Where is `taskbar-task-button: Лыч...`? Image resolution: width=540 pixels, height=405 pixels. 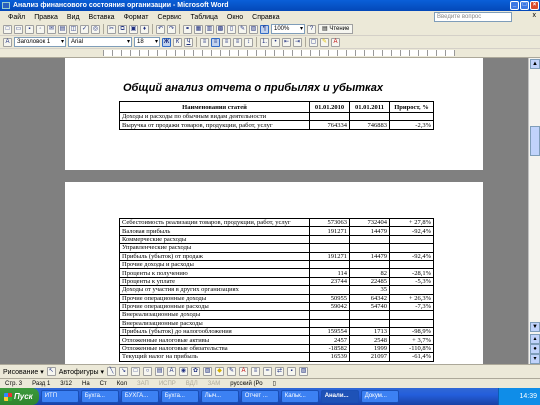
taskbar-task-button: Лыч... is located at coordinates (219, 396).